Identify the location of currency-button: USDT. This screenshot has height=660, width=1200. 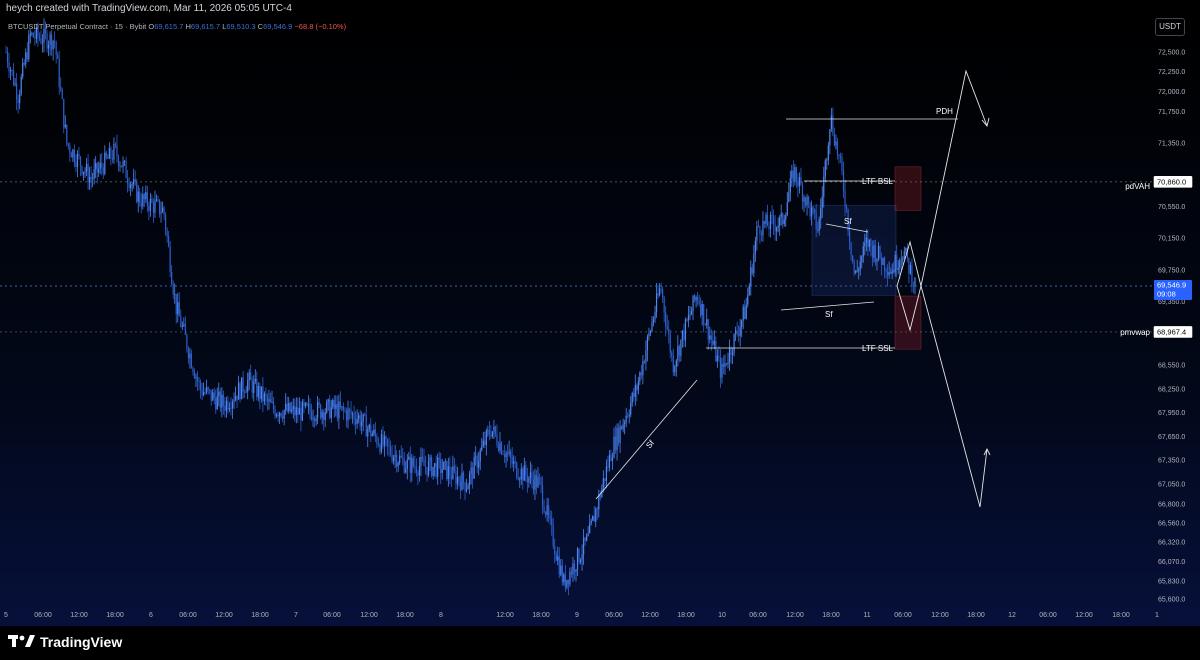
(1170, 27).